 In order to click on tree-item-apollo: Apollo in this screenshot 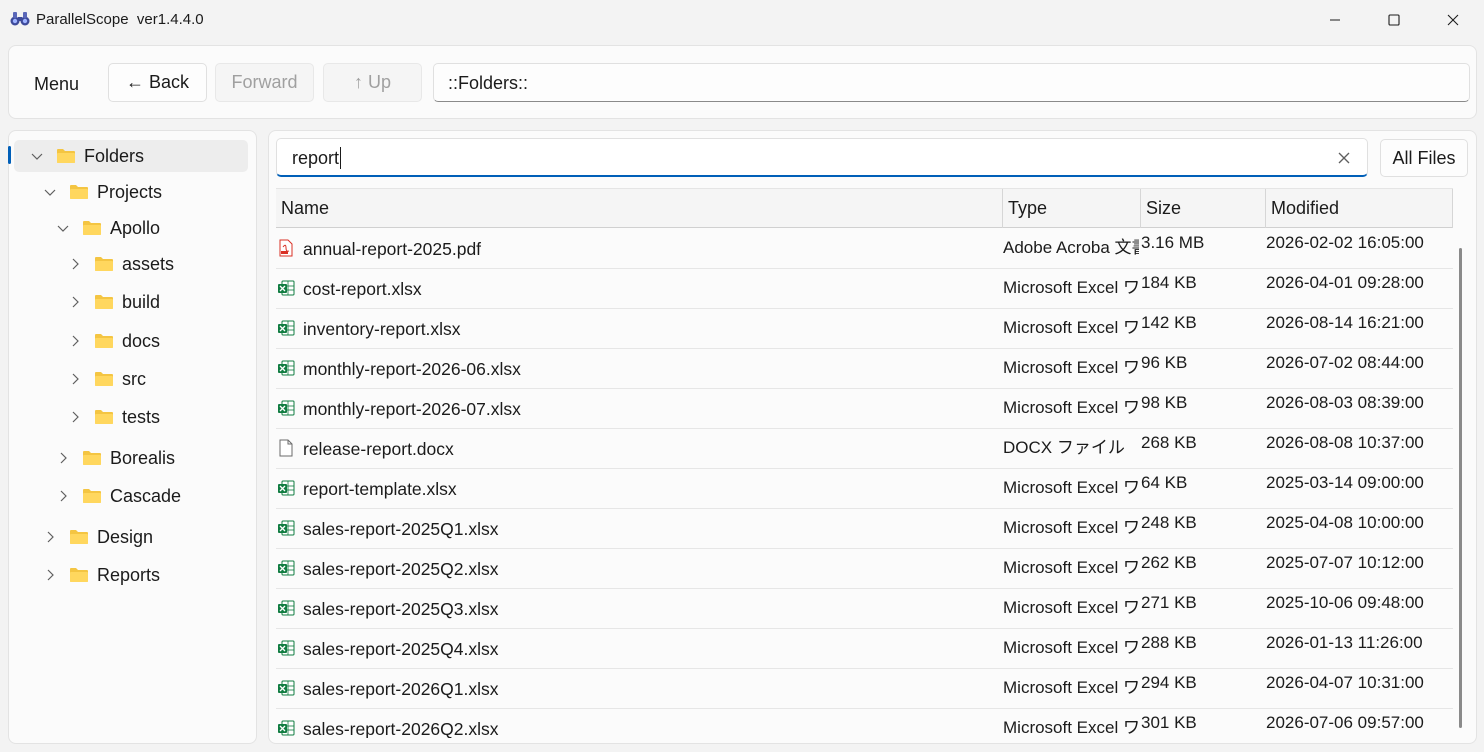, I will do `click(108, 228)`.